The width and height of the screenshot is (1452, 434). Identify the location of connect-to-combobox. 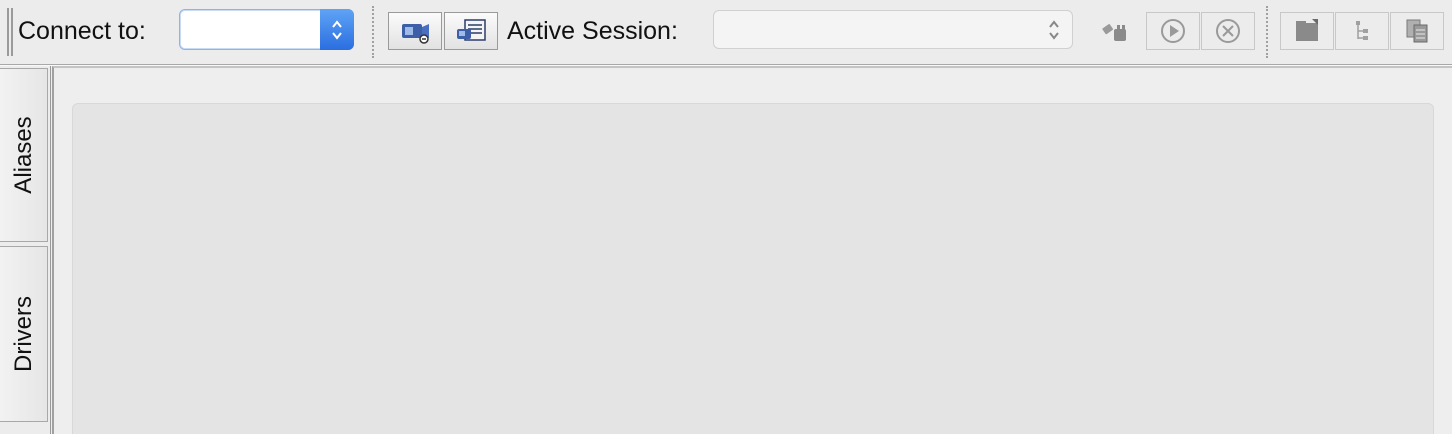
(266, 29).